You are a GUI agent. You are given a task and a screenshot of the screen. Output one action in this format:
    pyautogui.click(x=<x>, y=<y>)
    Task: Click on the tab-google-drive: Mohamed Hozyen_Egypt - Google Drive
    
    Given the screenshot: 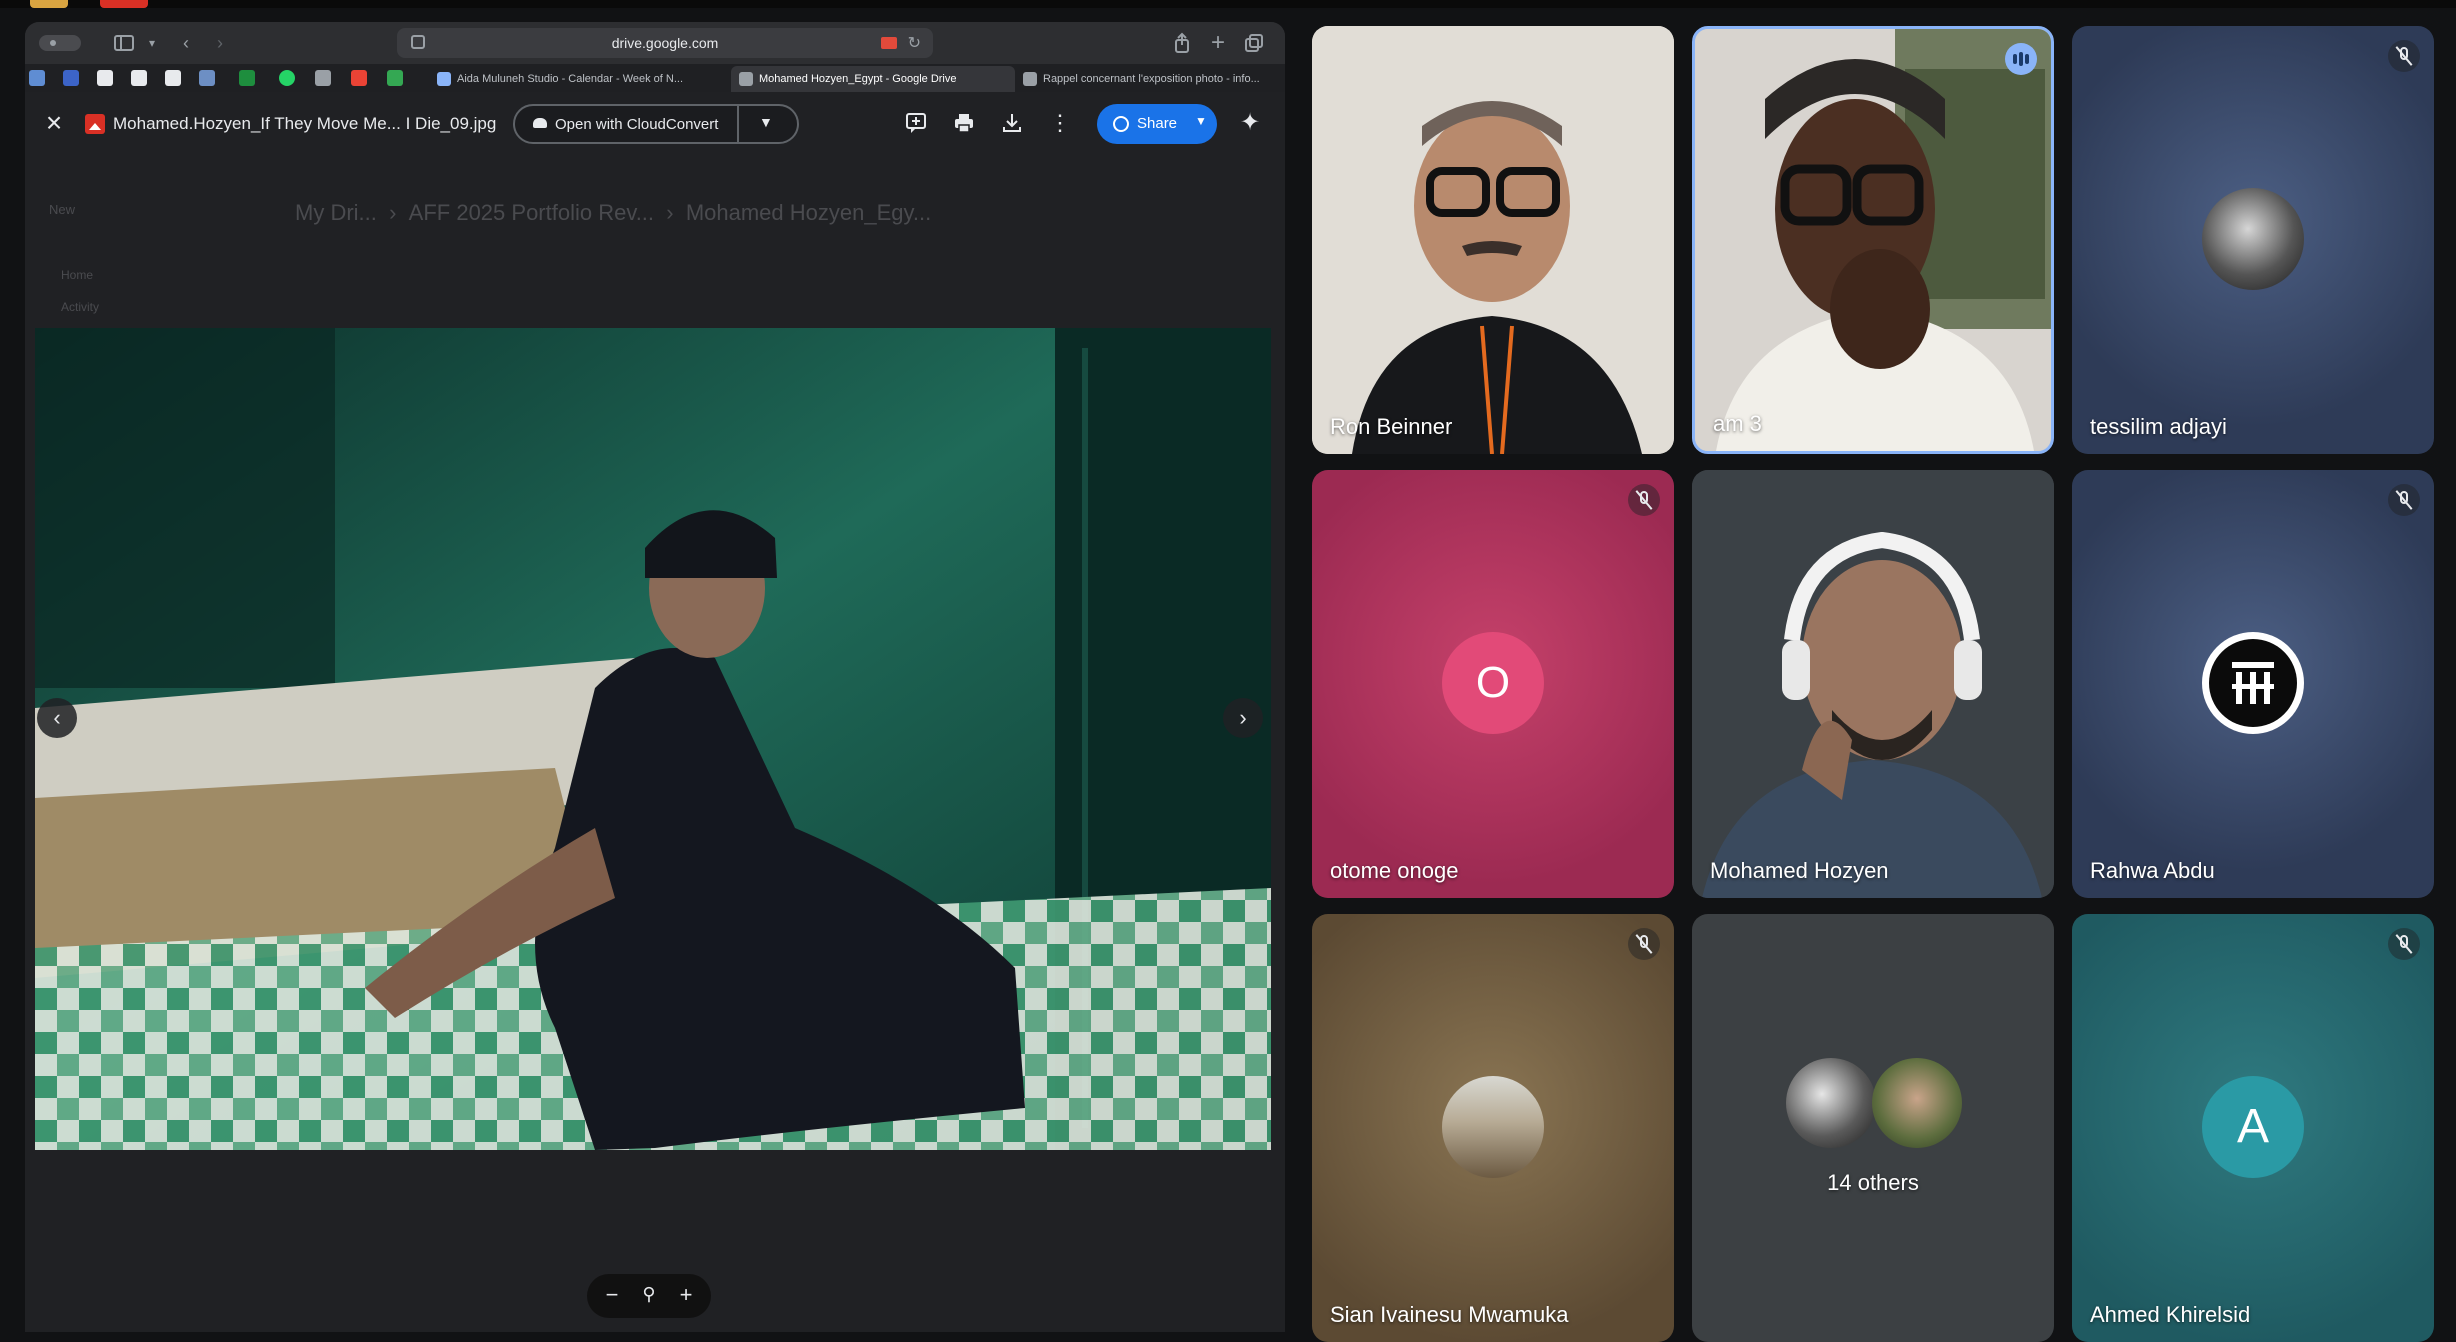 What is the action you would take?
    pyautogui.click(x=873, y=79)
    